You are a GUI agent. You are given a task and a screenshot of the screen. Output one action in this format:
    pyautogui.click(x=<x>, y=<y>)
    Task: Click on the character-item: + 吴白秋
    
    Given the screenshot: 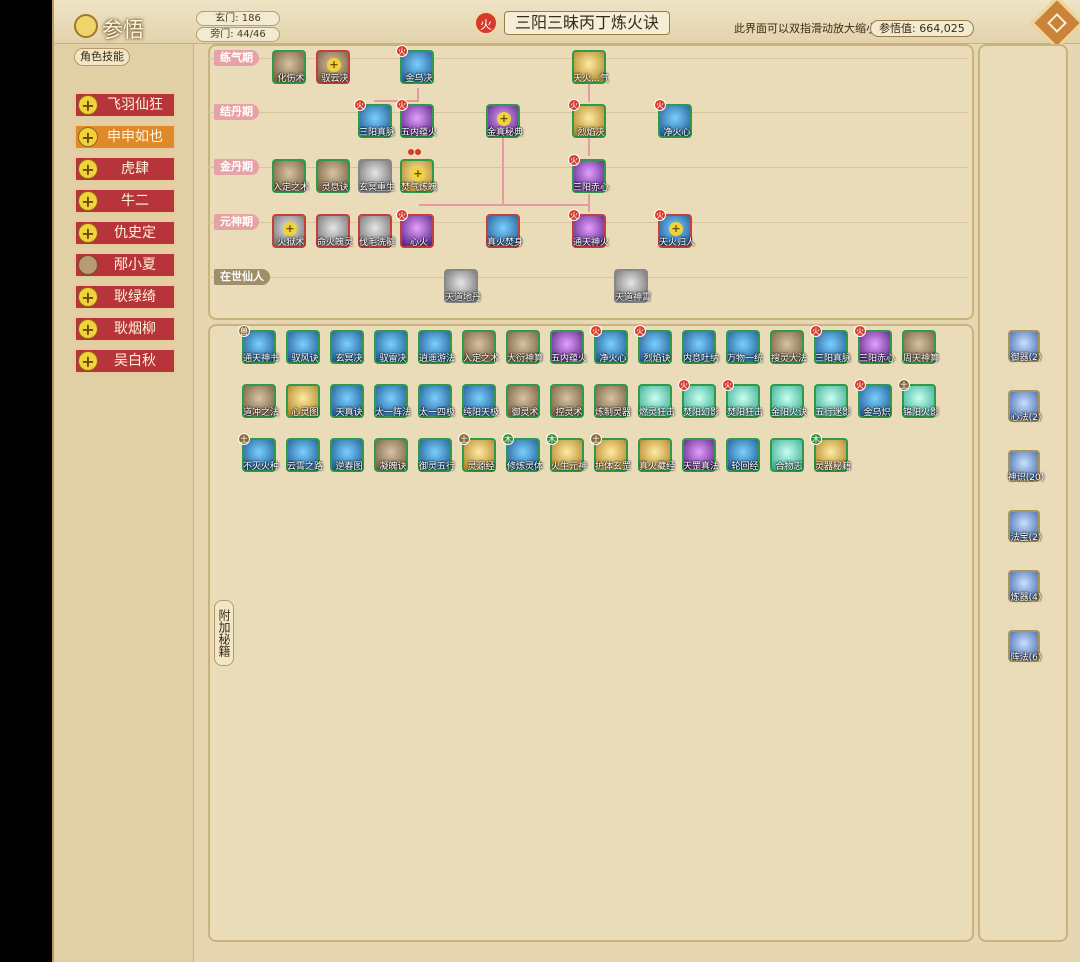 What is the action you would take?
    pyautogui.click(x=125, y=361)
    